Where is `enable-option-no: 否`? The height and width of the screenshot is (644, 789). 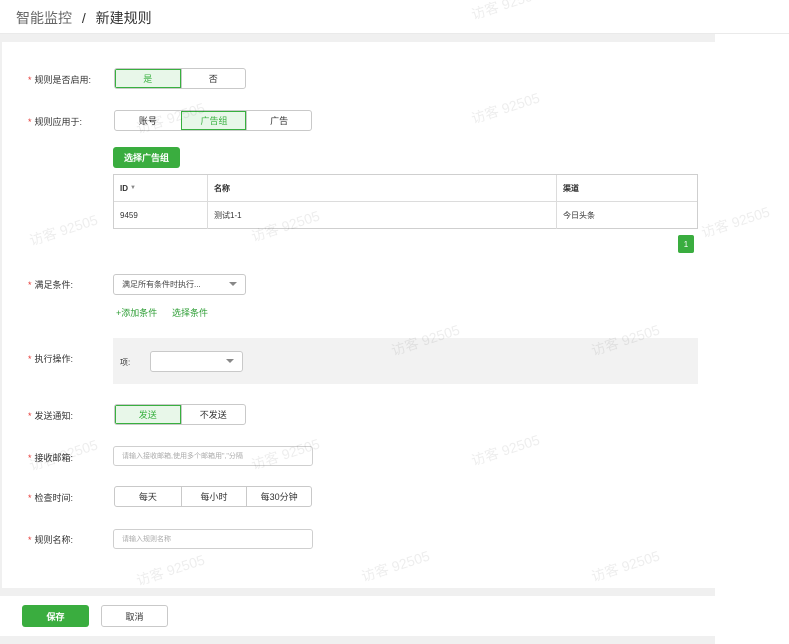 enable-option-no: 否 is located at coordinates (213, 78).